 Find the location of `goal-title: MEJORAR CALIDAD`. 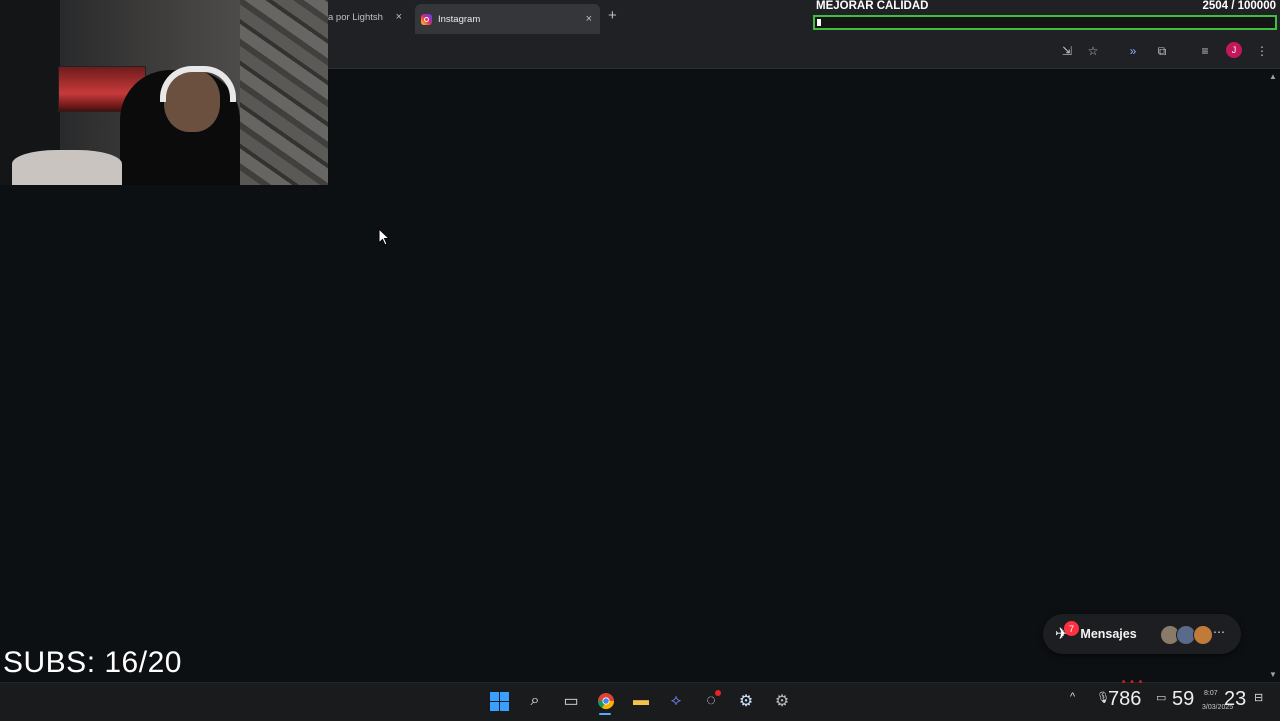

goal-title: MEJORAR CALIDAD is located at coordinates (872, 6).